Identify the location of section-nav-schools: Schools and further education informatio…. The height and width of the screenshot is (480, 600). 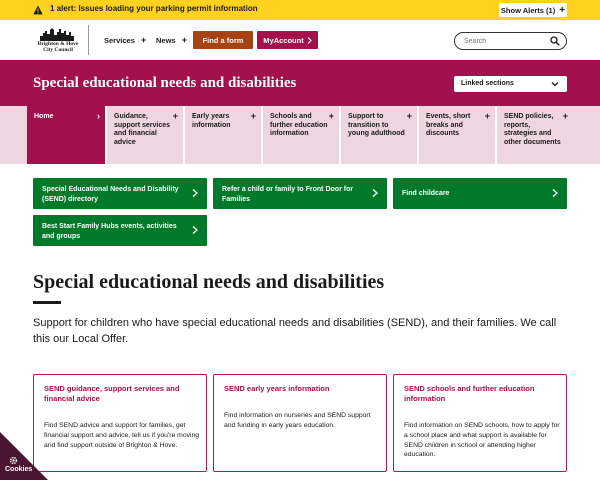
(301, 135).